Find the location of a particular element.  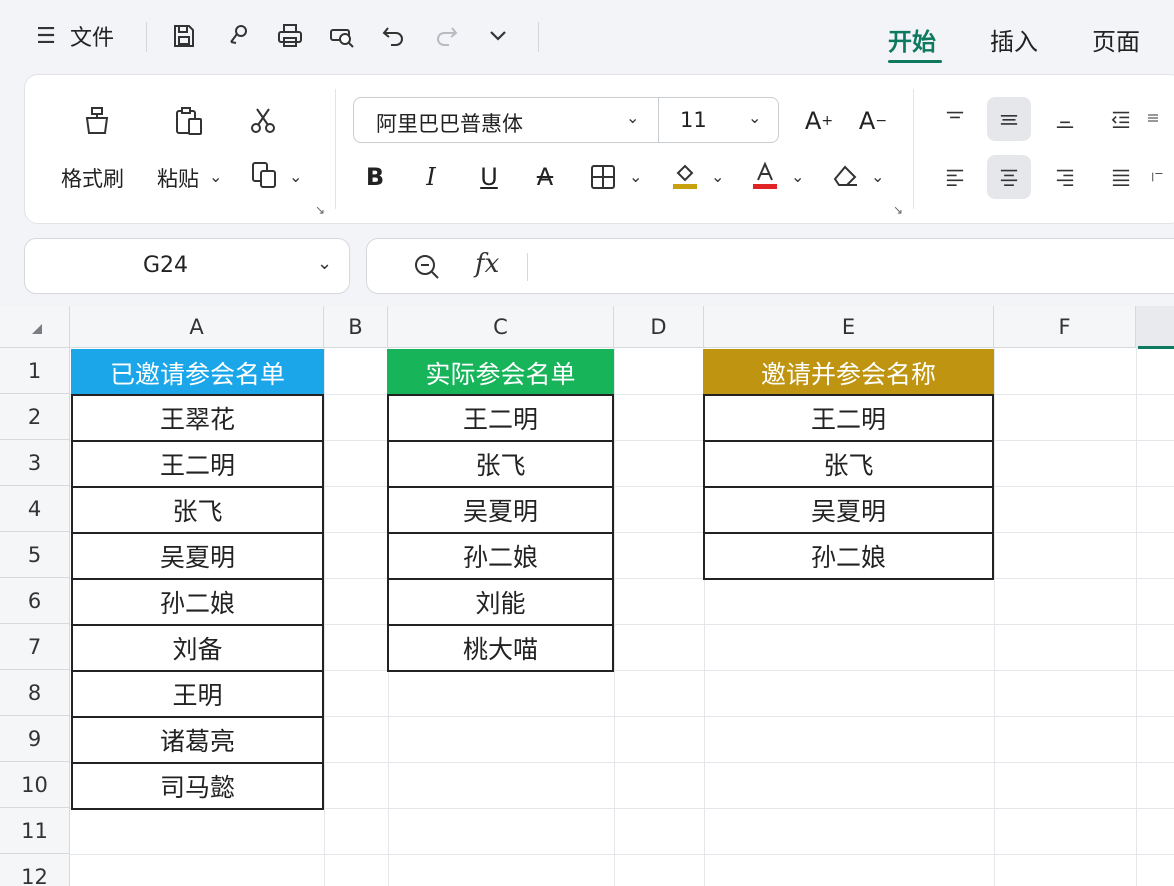

undo-icon is located at coordinates (394, 36).